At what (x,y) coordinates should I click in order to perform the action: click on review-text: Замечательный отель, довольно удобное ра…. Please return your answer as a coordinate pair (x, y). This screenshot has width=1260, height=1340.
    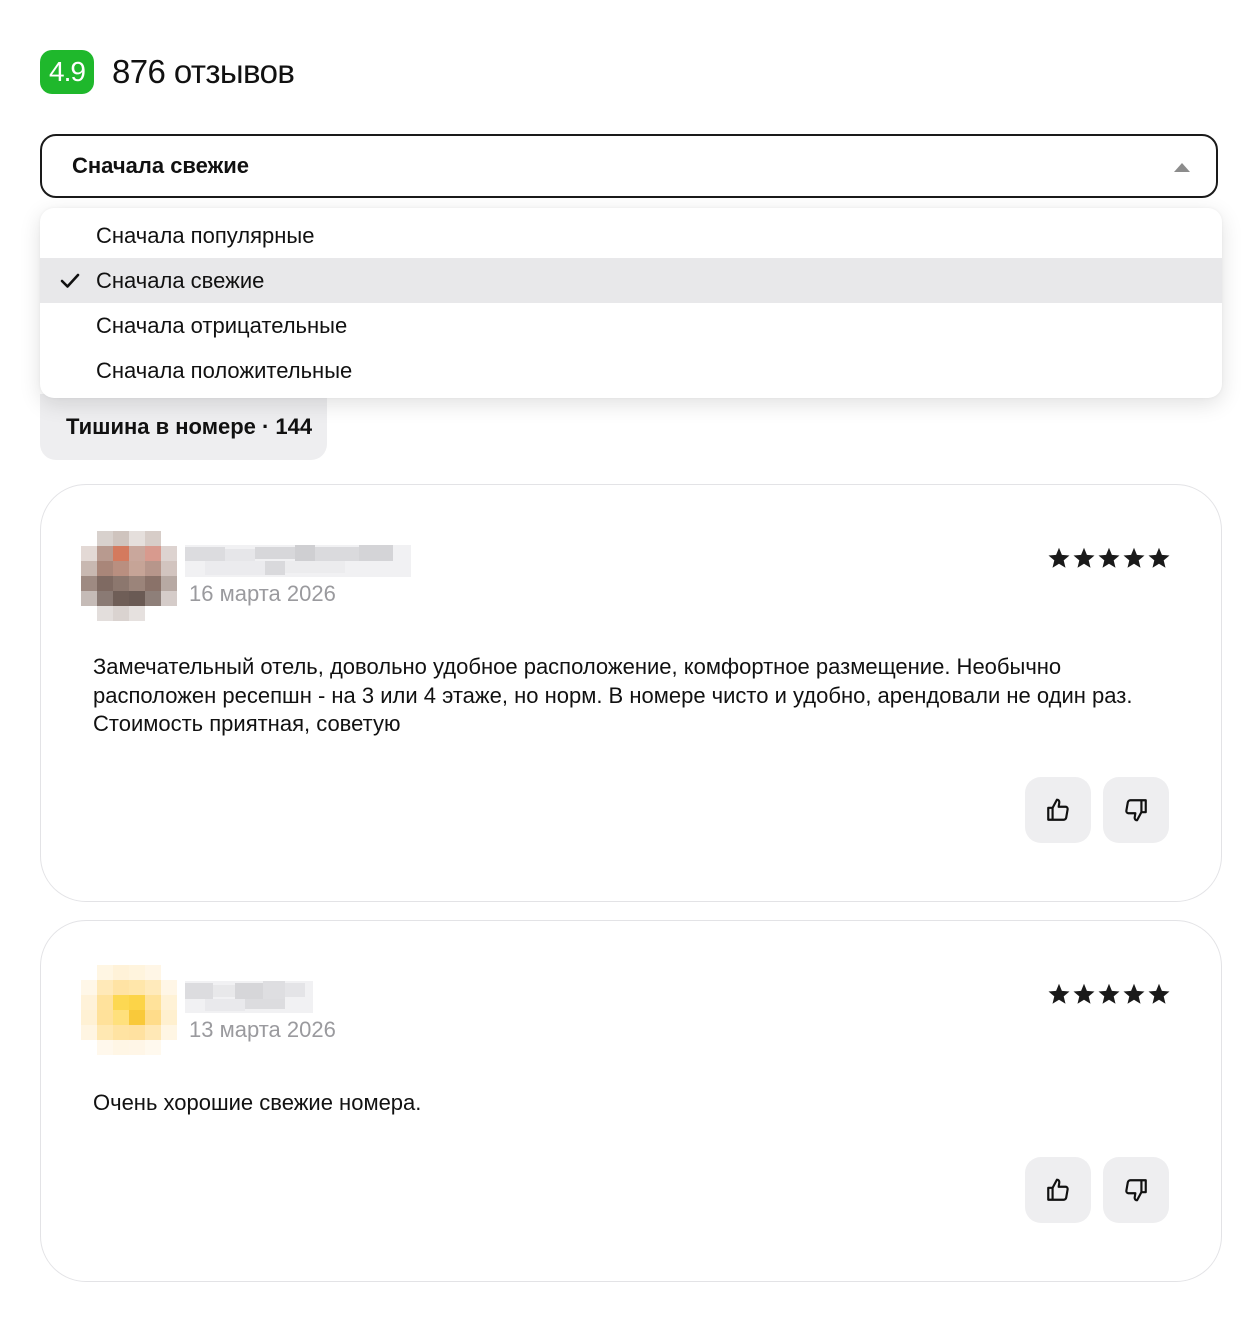
    Looking at the image, I should click on (613, 695).